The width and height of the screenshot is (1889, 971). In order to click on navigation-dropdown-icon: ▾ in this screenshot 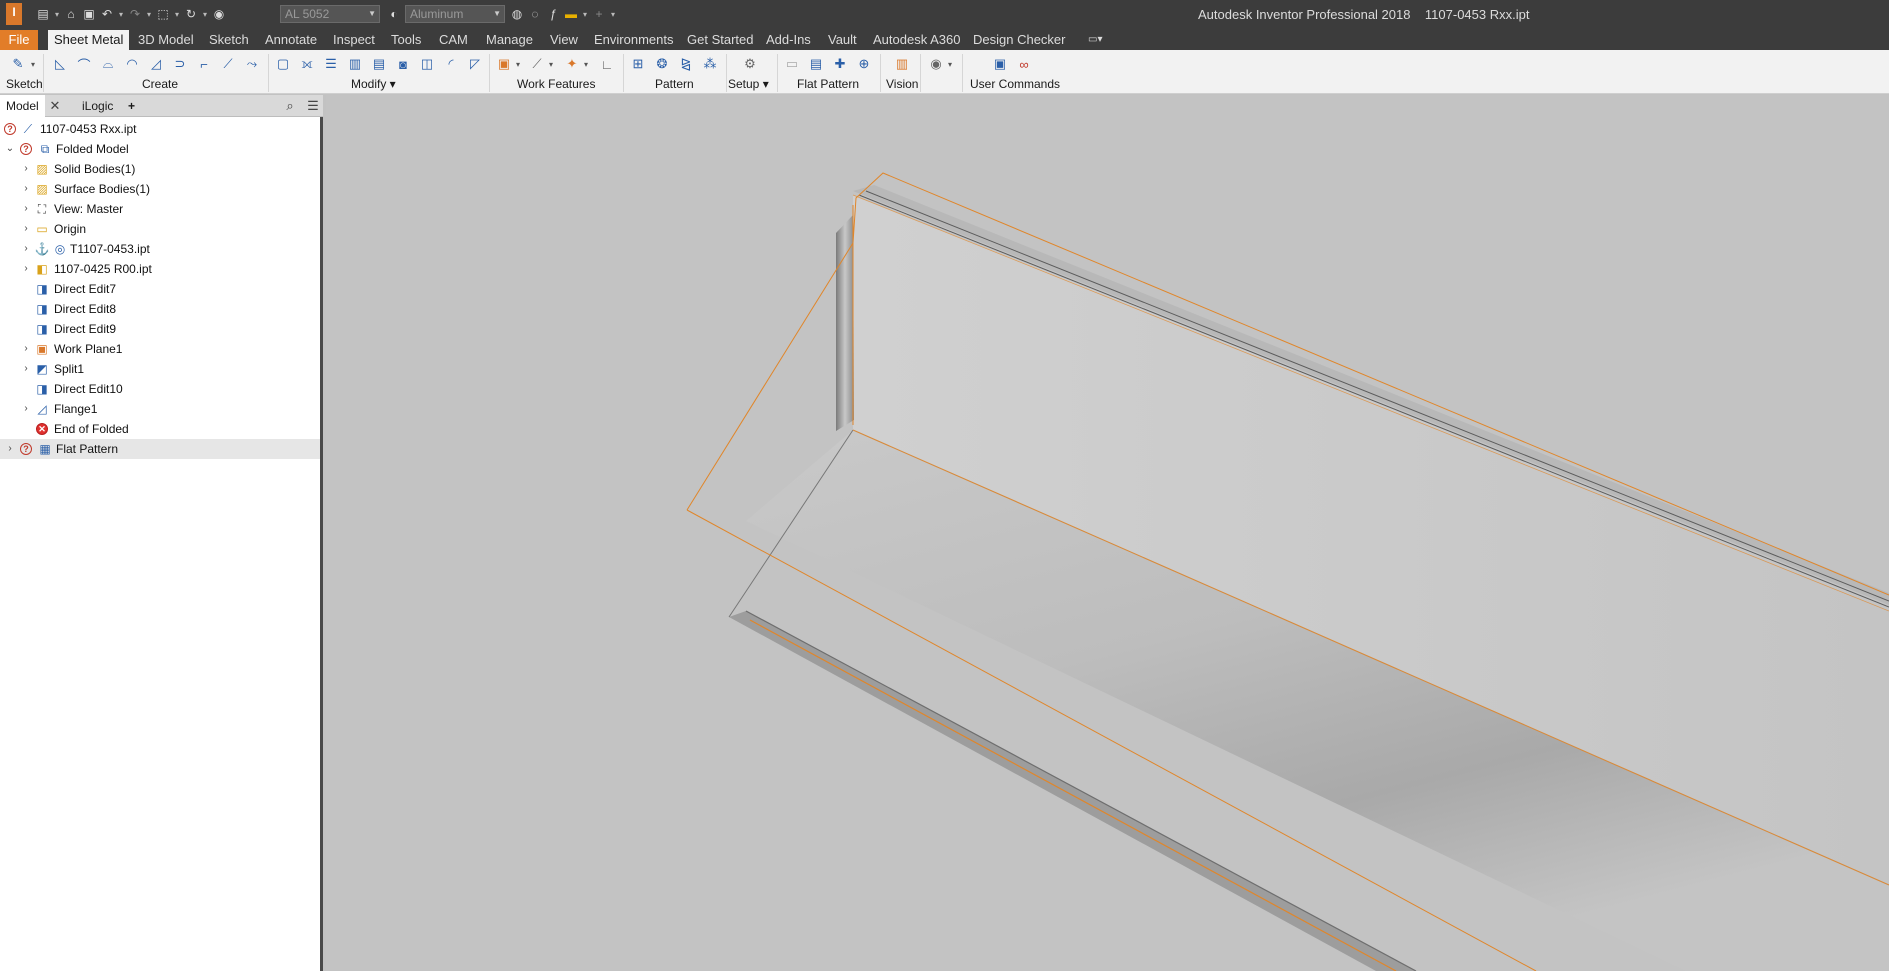, I will do `click(950, 64)`.